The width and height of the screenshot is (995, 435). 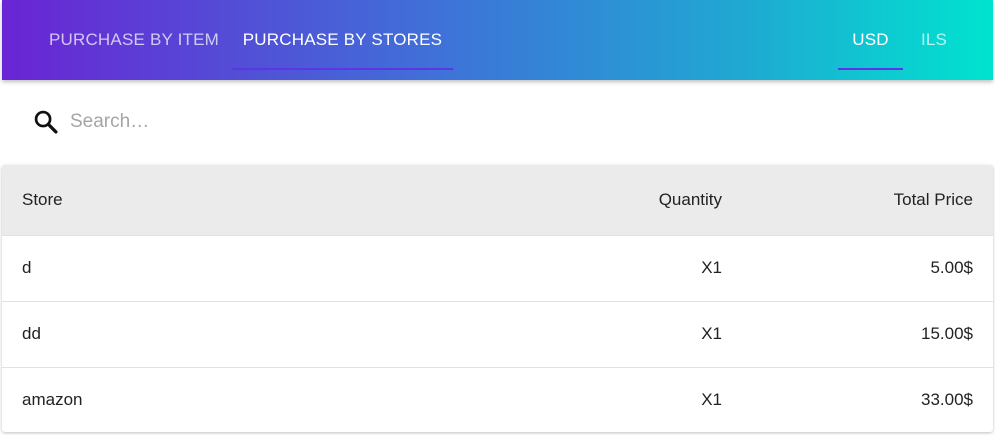 I want to click on tab-label: PURCHASE BY ITEM, so click(x=134, y=39).